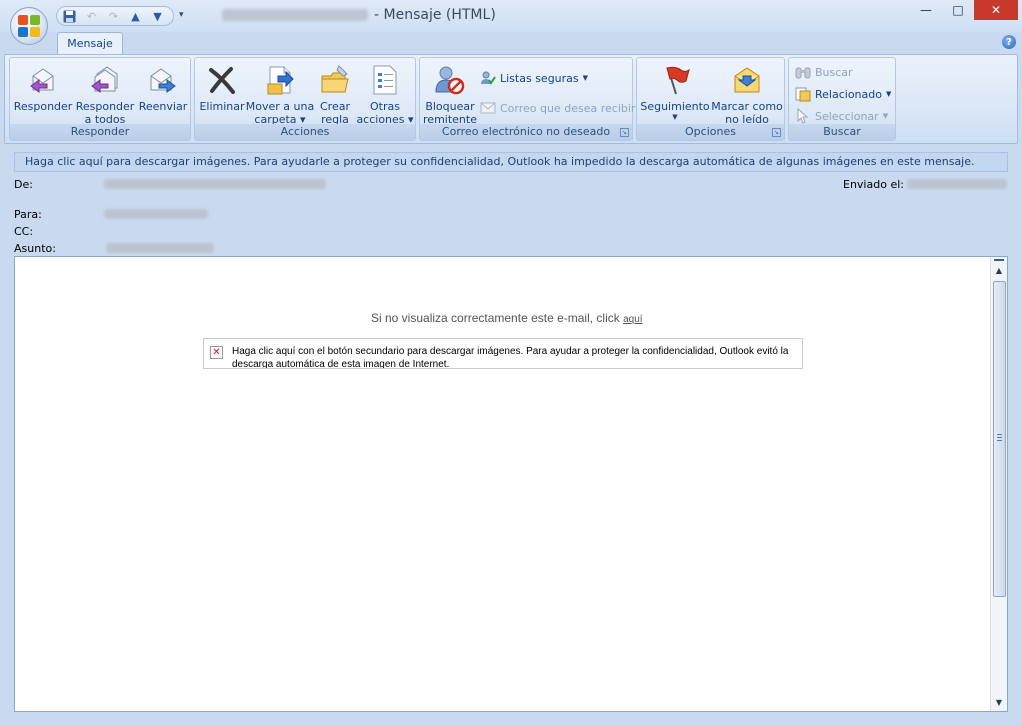 This screenshot has height=726, width=1022. Describe the element at coordinates (450, 106) in the screenshot. I see `block-sender-label-1: Bloquear` at that location.